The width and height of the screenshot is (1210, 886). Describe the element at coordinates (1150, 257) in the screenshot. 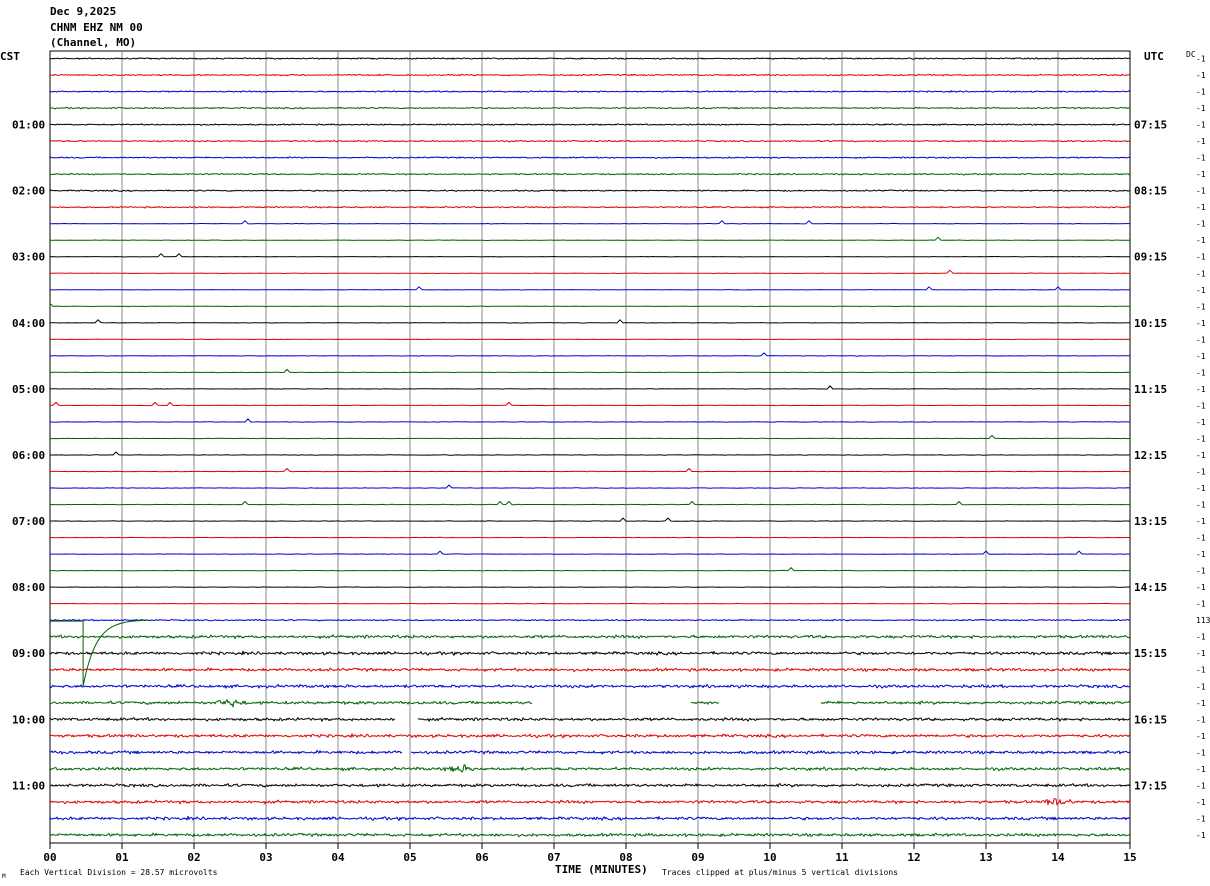

I see `right-hour-label: 09:15` at that location.